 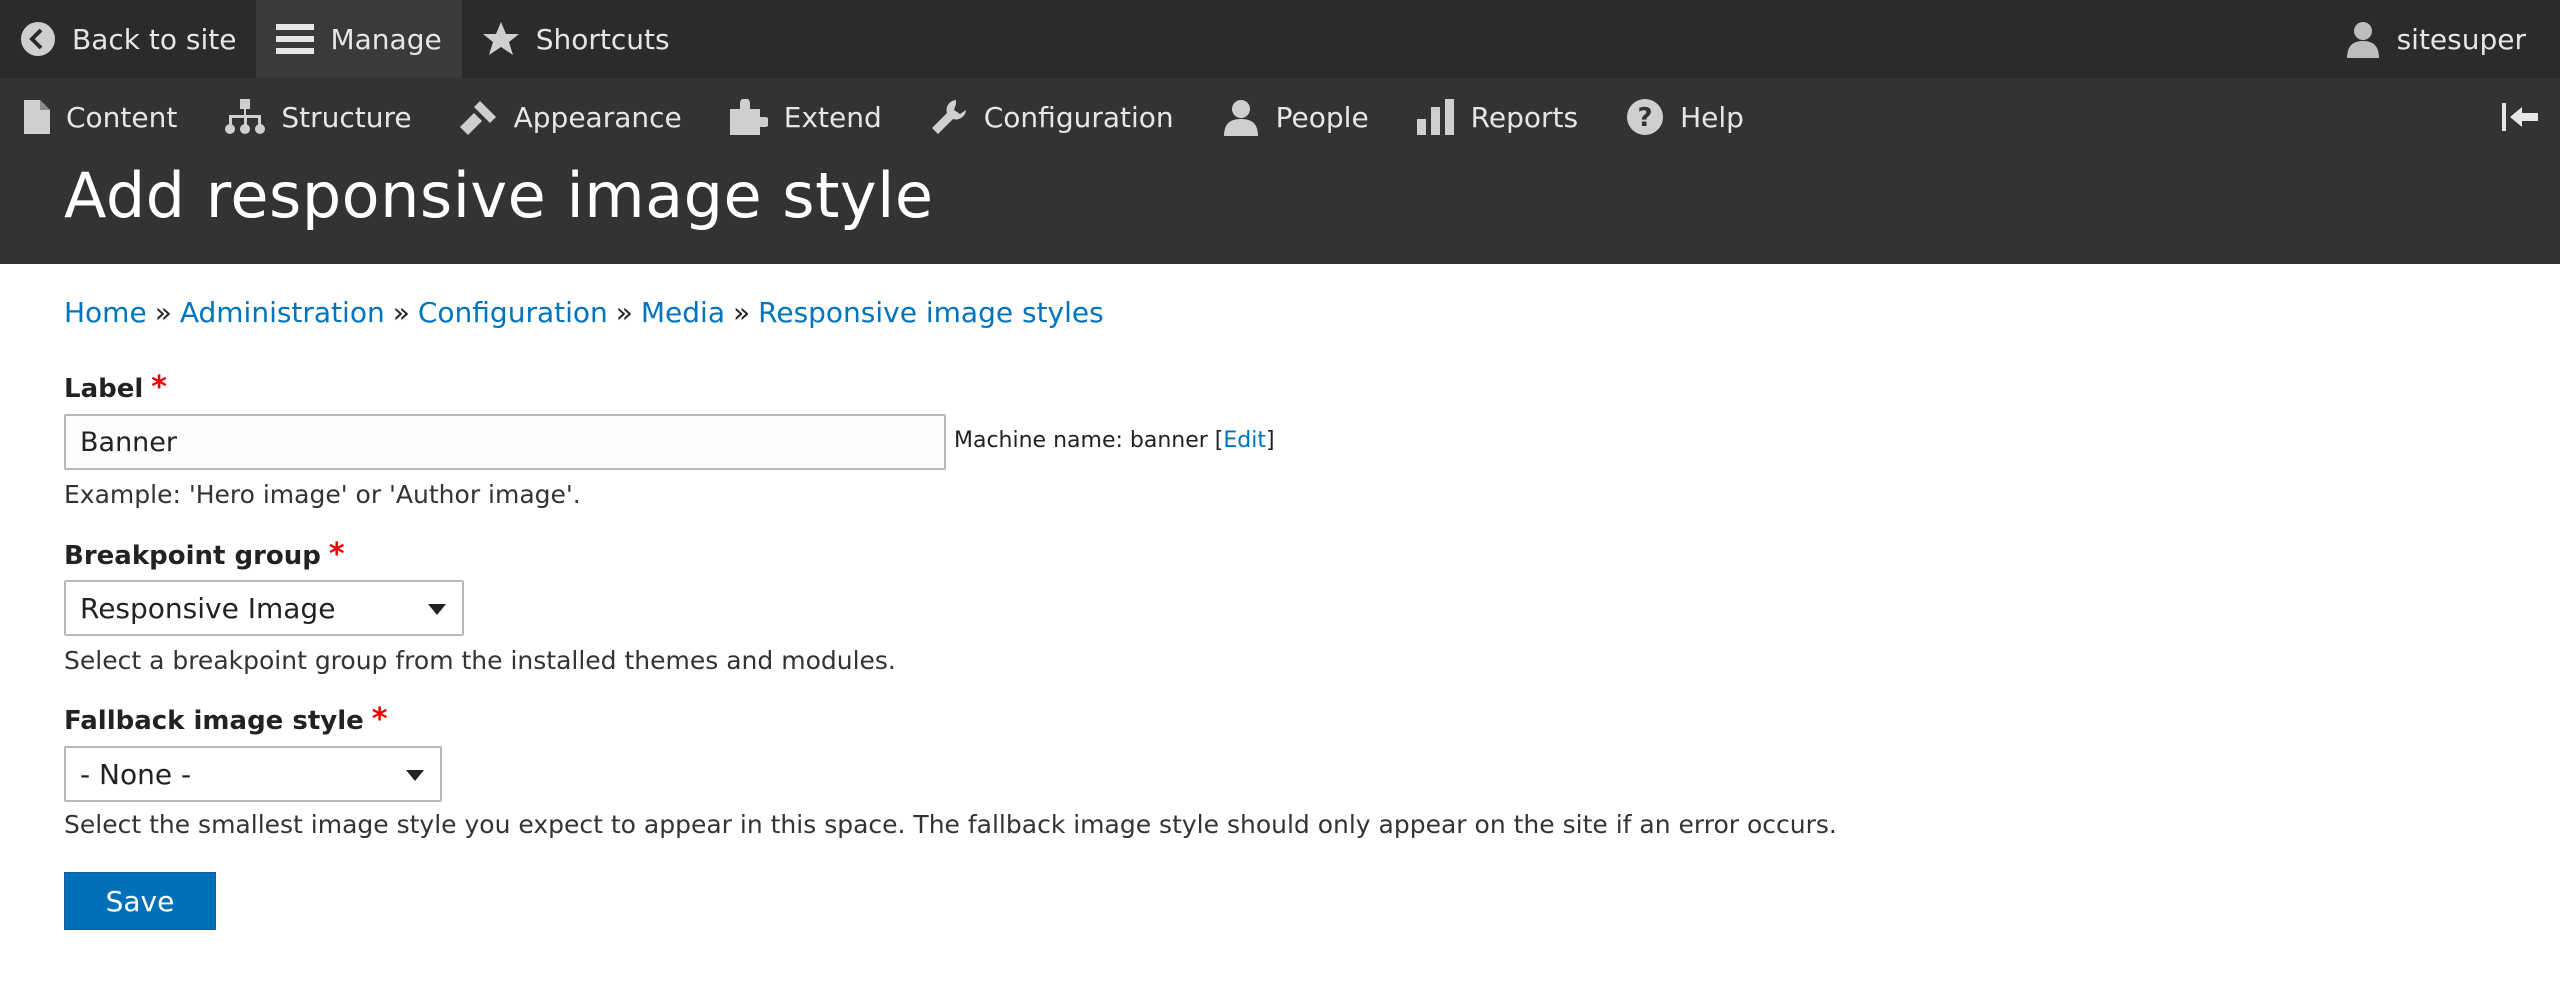 I want to click on breakpoint-group-select: Responsive Image, so click(x=264, y=608).